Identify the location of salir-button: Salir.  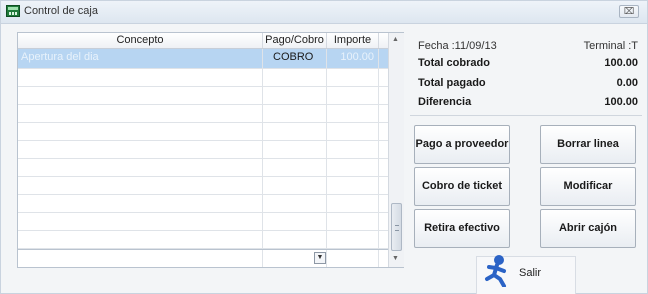
(526, 274).